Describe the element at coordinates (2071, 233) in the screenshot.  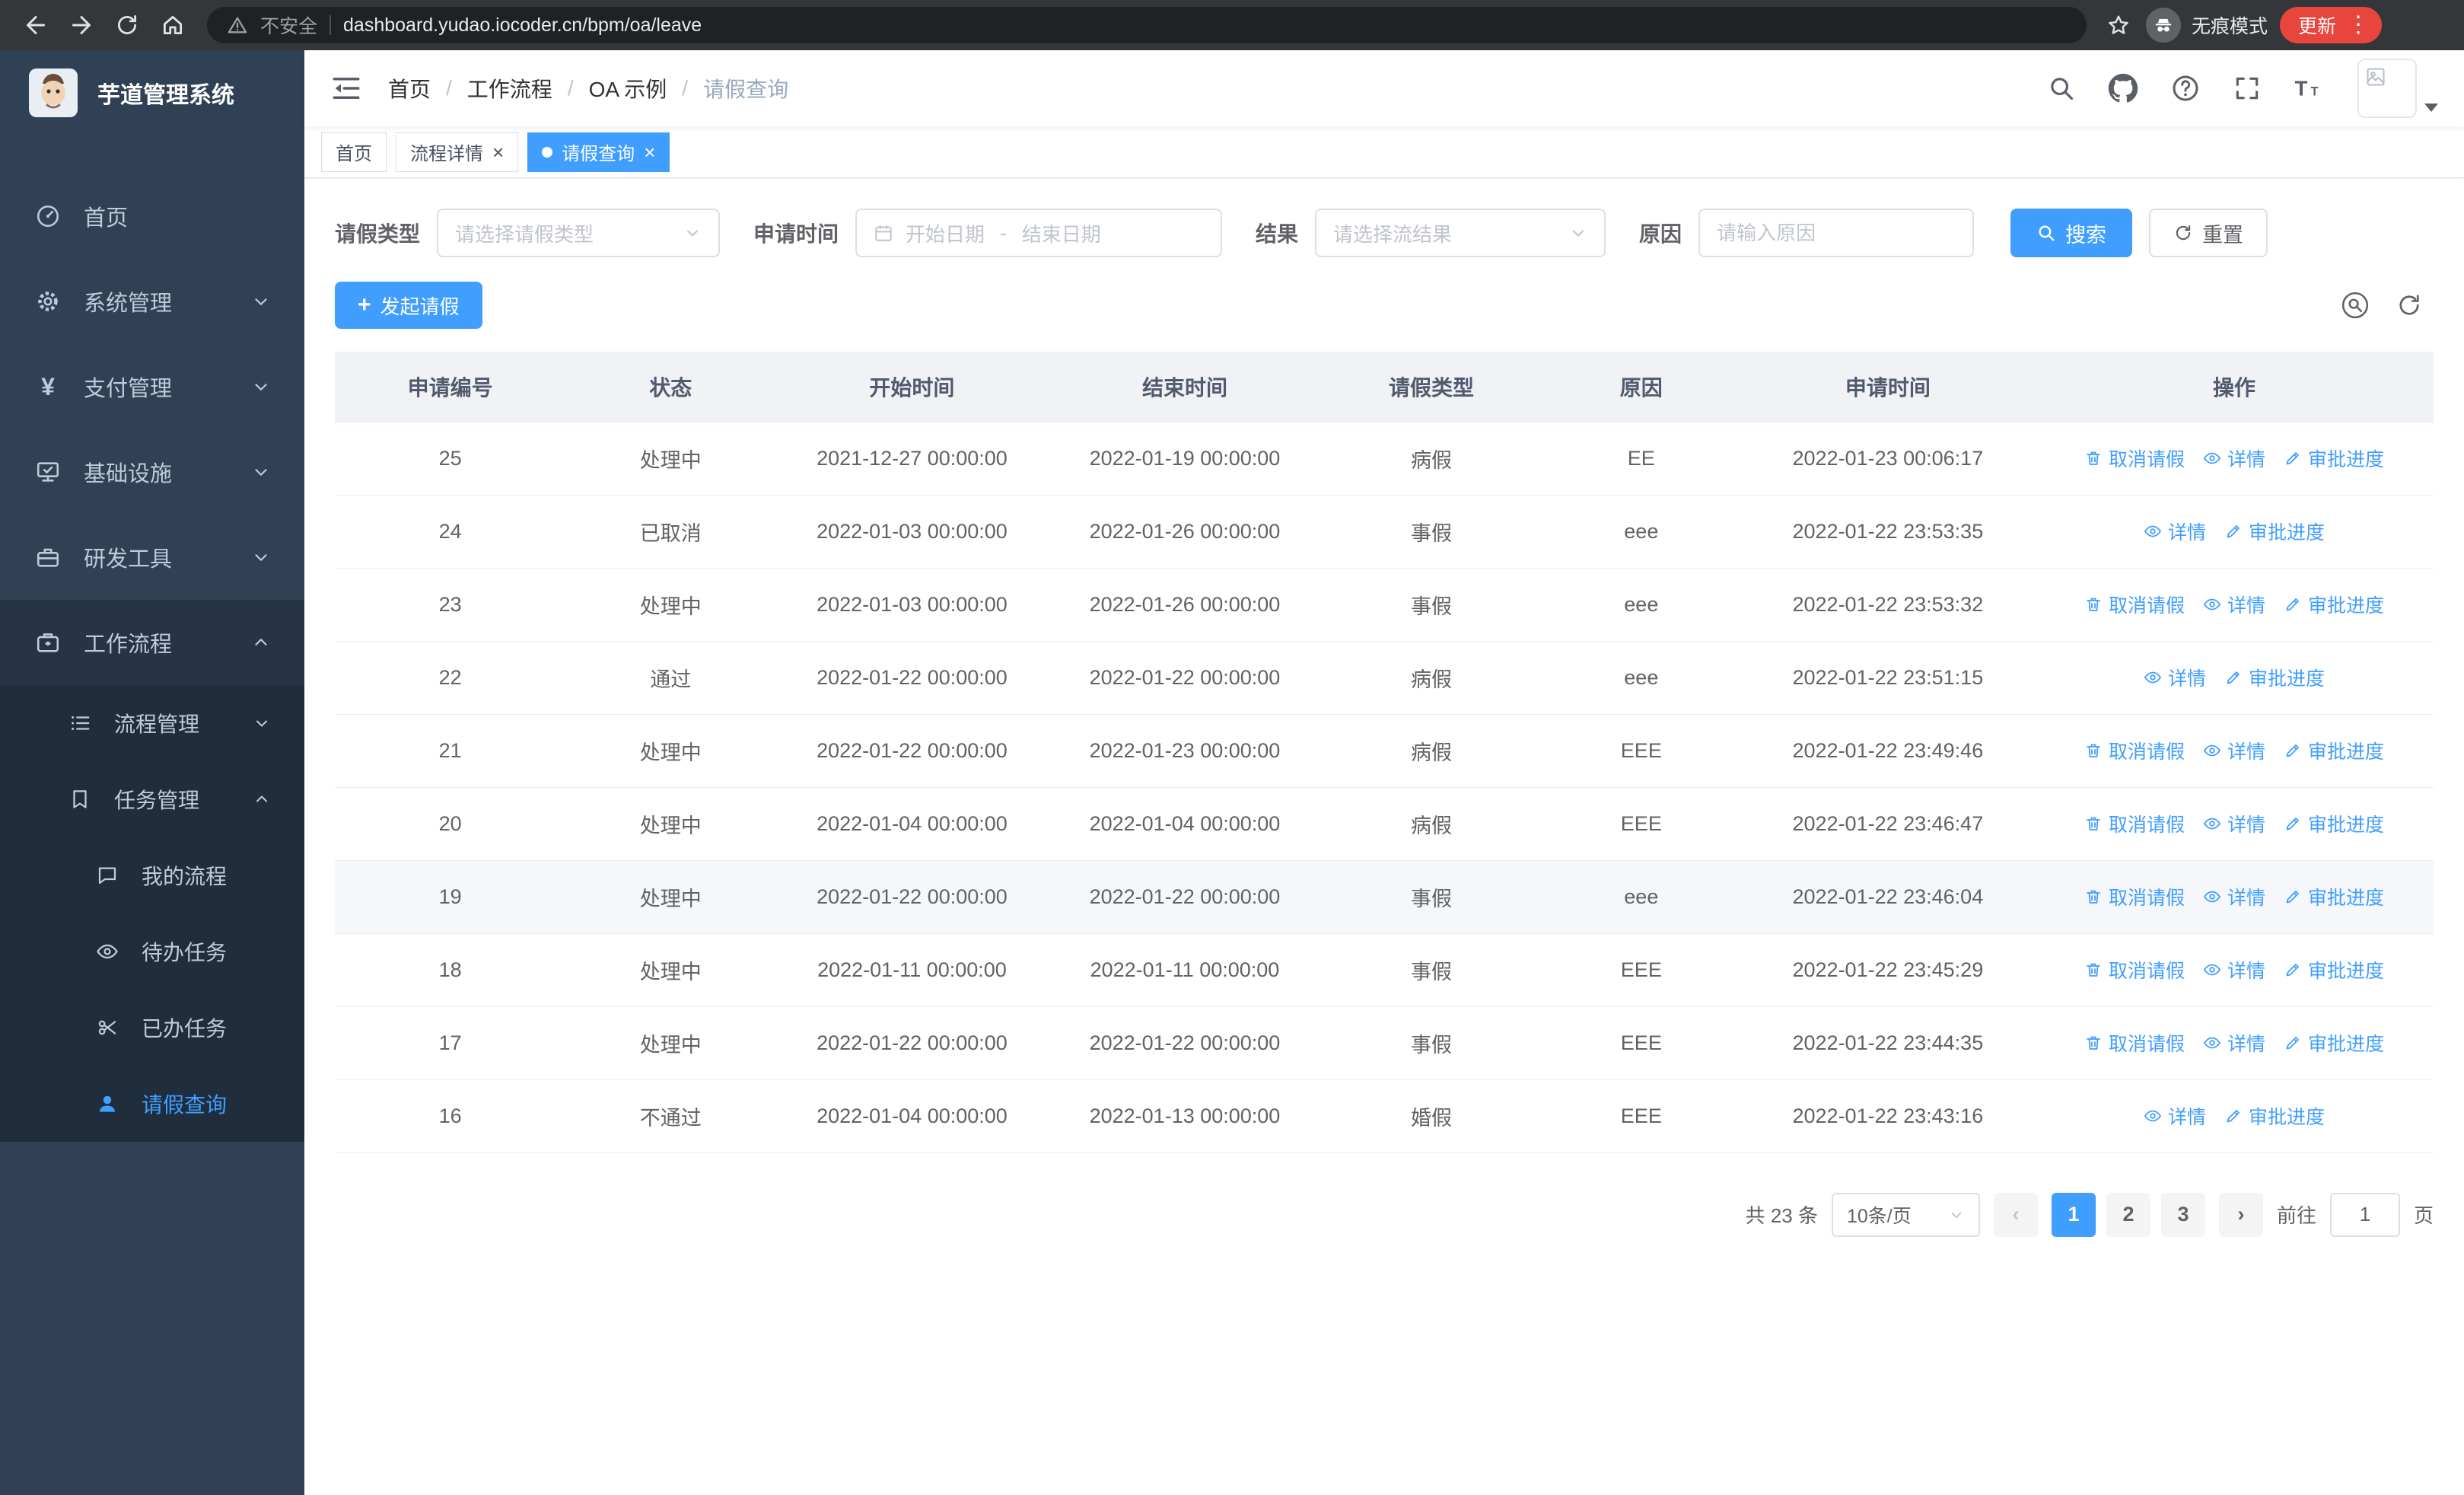
I see `search-button: 搜索` at that location.